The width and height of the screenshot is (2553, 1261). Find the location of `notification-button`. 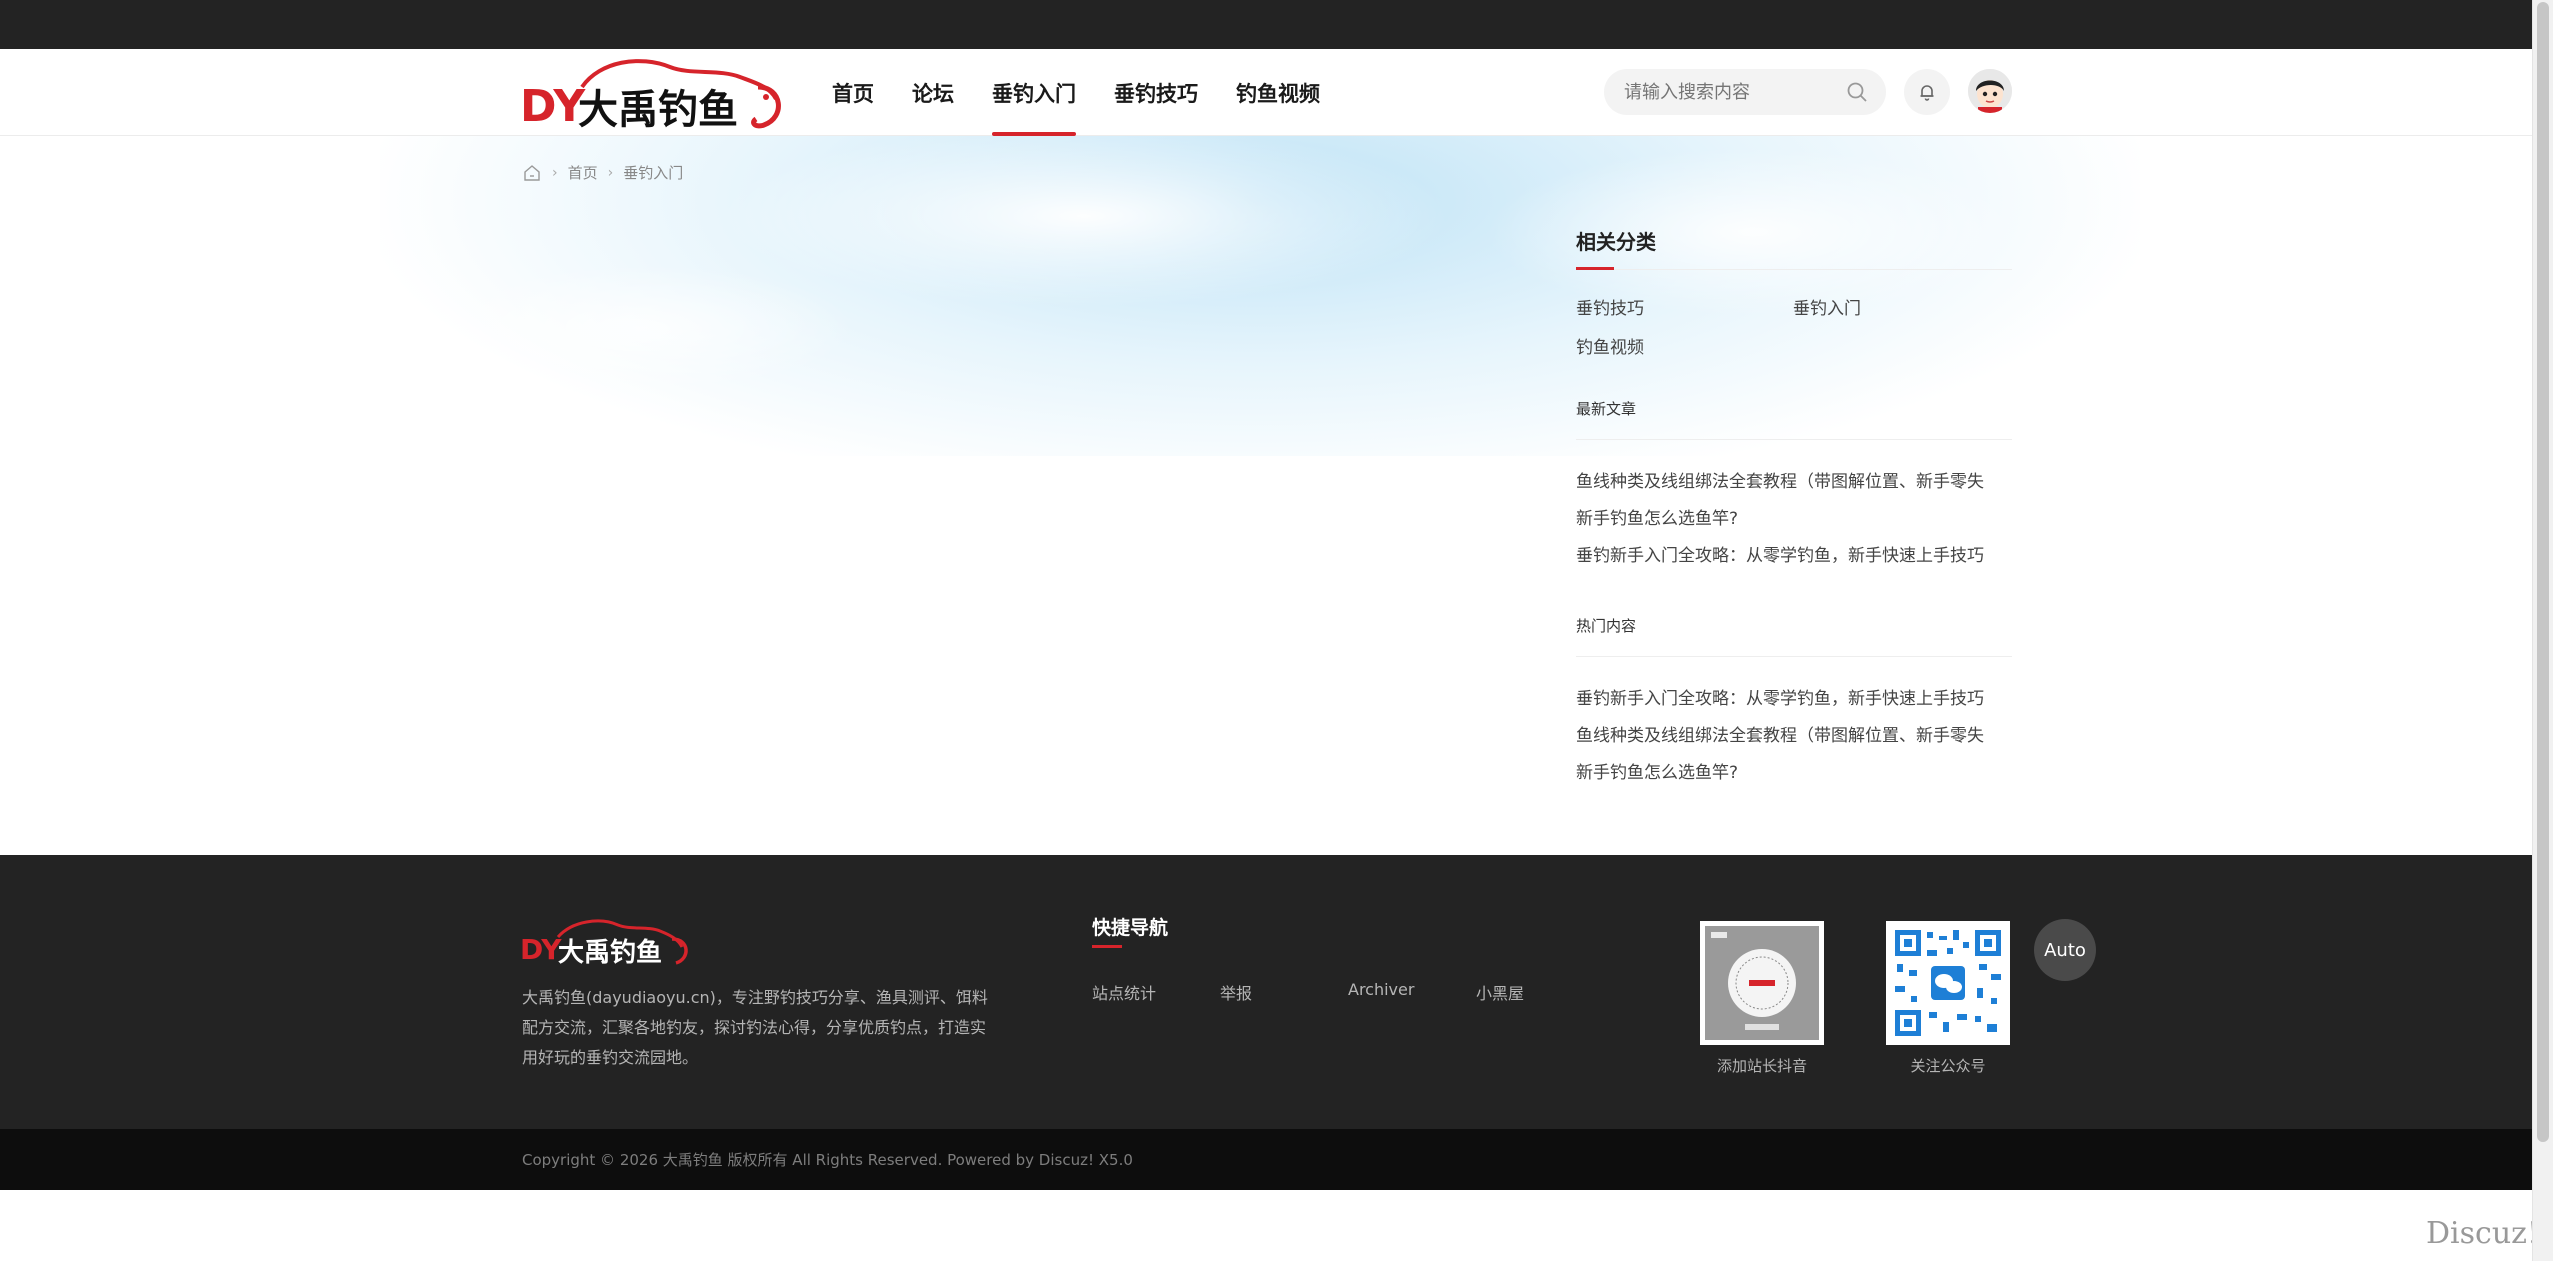

notification-button is located at coordinates (1927, 92).